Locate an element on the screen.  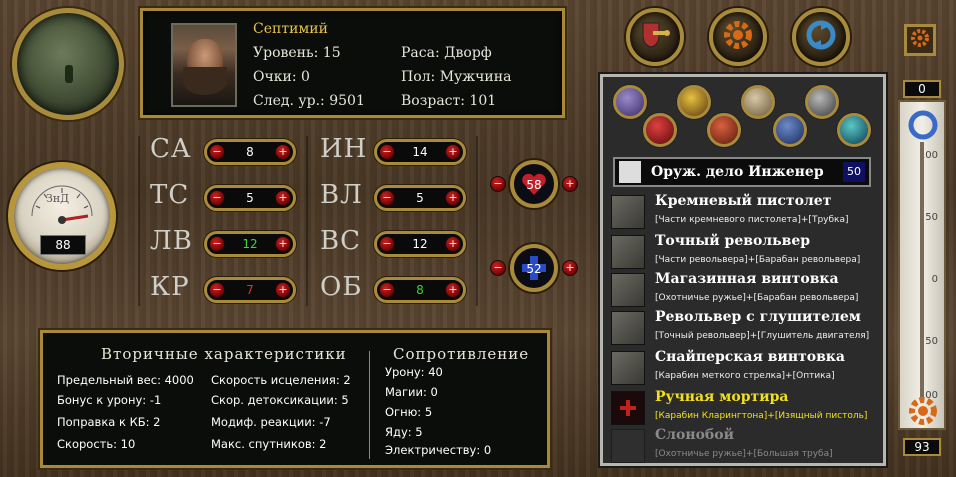
lightning-icon is located at coordinates (694, 102).